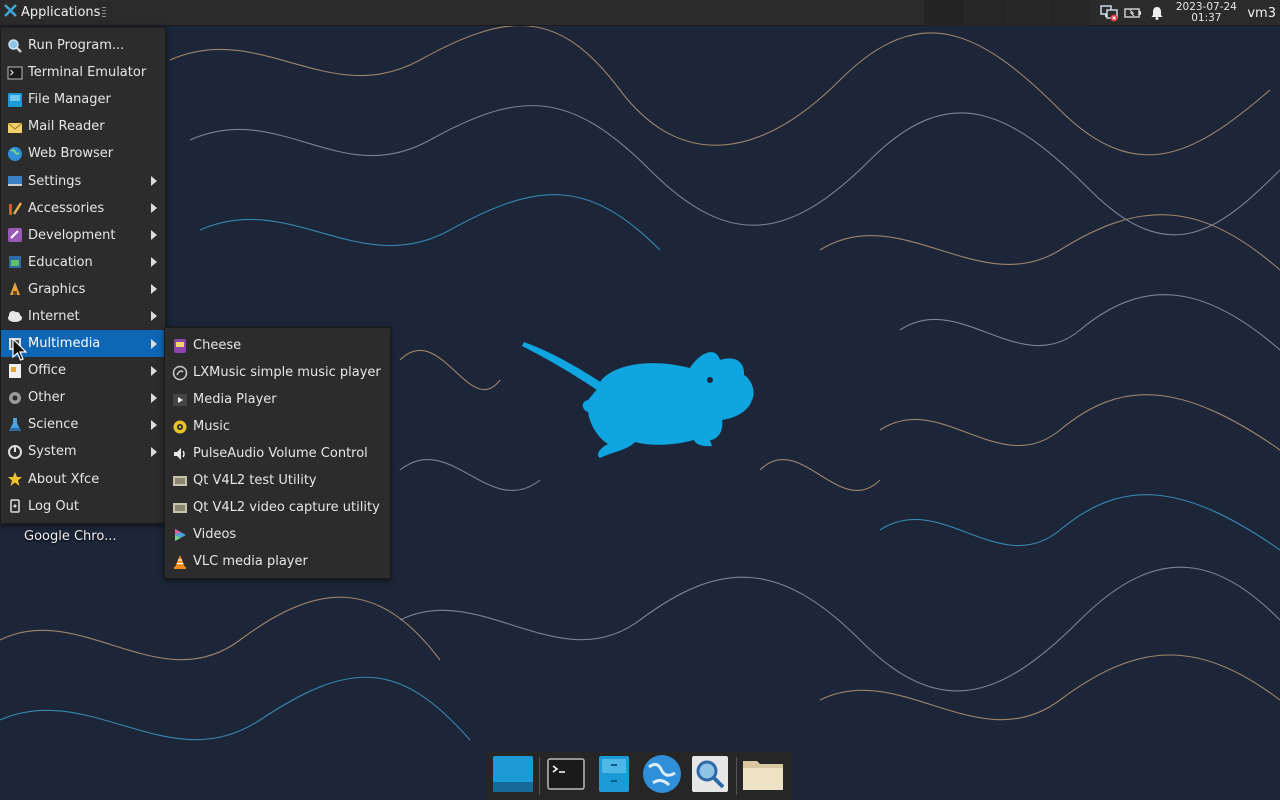 This screenshot has height=800, width=1280. Describe the element at coordinates (211, 426) in the screenshot. I see `submenu-item-label: Music` at that location.